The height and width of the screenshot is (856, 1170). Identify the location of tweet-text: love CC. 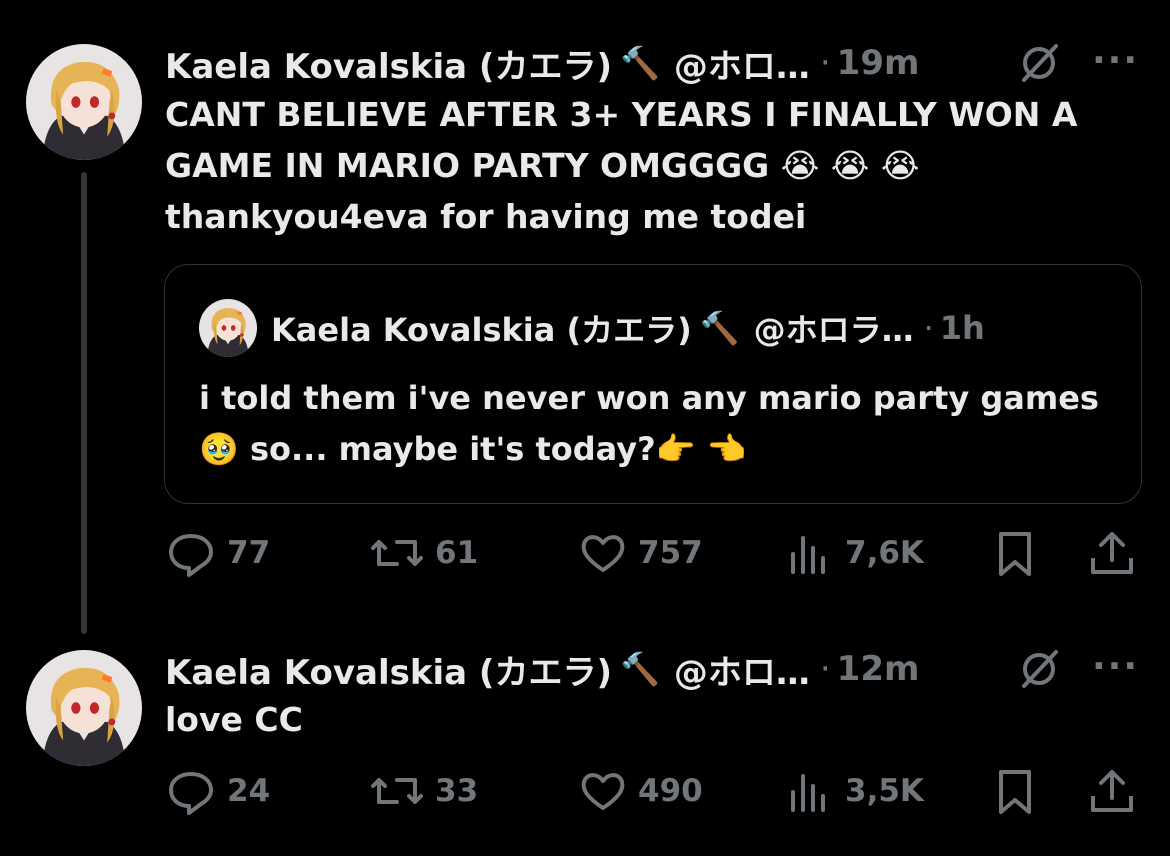
(234, 719).